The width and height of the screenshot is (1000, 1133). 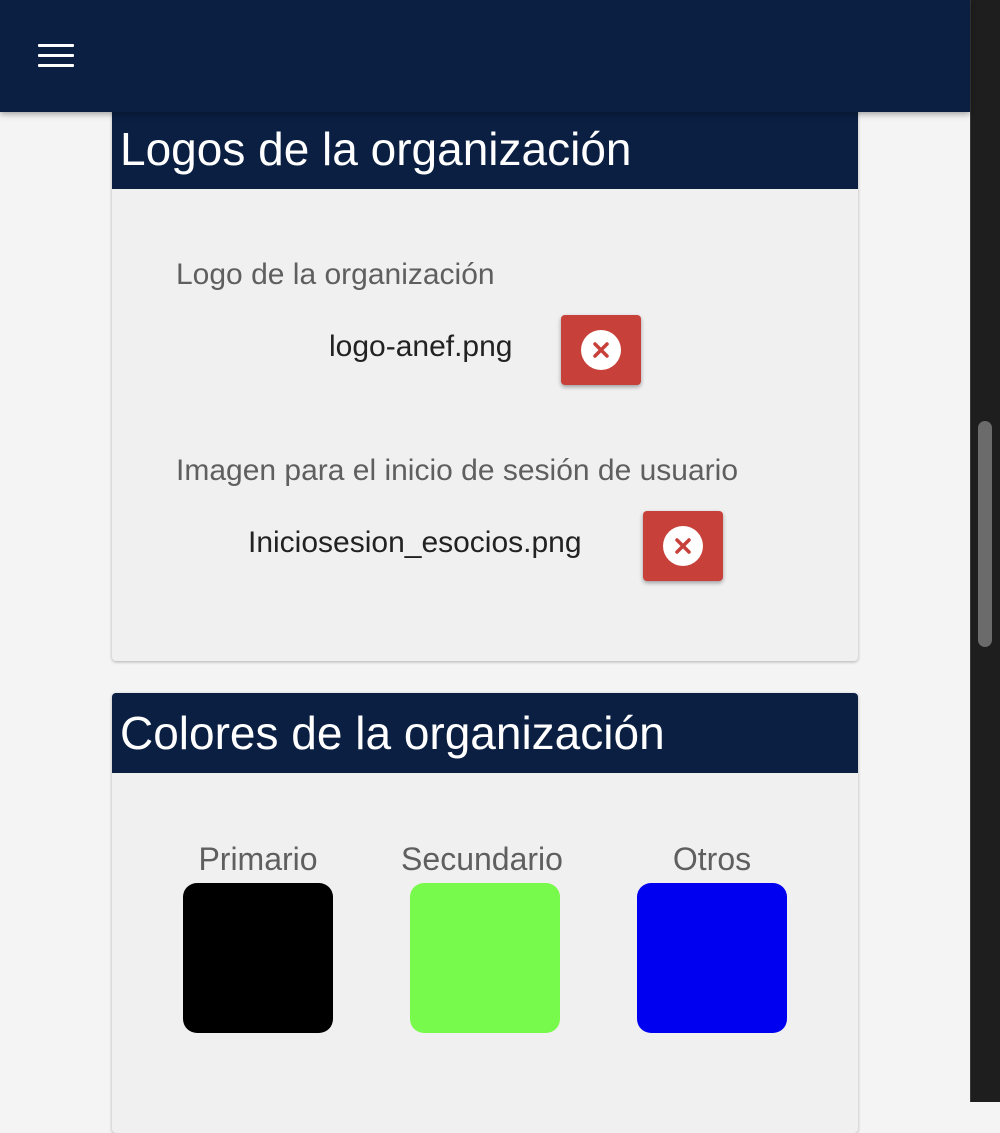 I want to click on swatch-label-others: Otros, so click(x=712, y=859).